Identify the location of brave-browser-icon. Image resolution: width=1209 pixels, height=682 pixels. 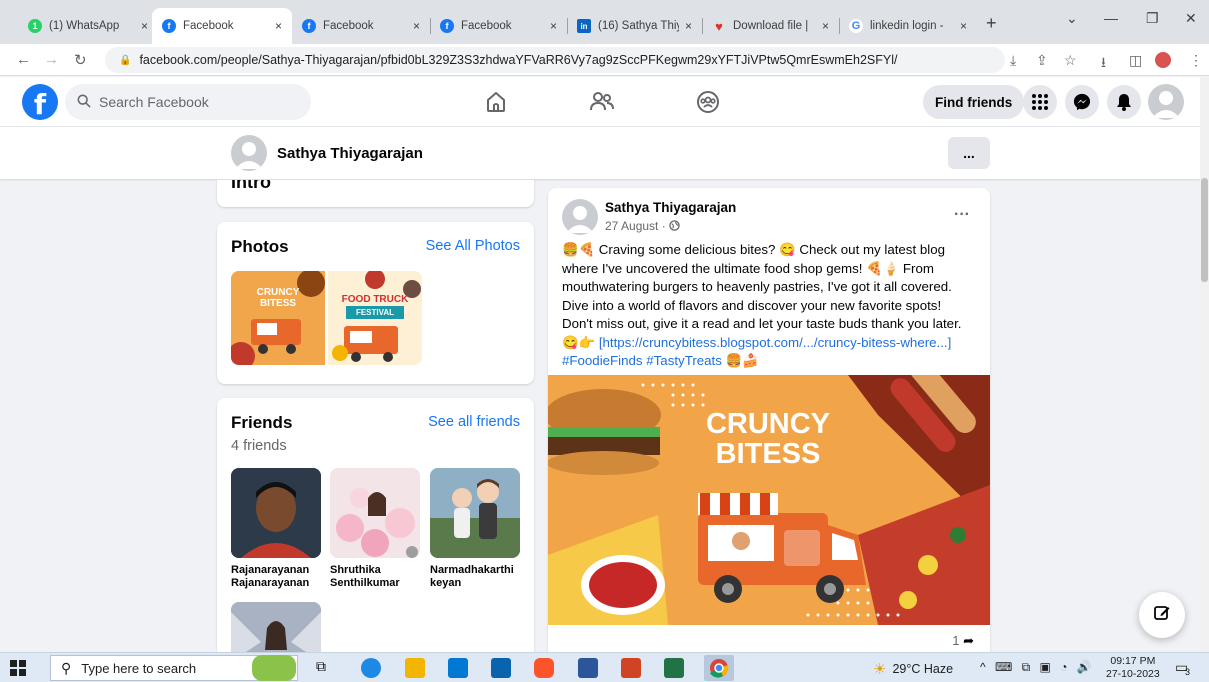
(544, 668).